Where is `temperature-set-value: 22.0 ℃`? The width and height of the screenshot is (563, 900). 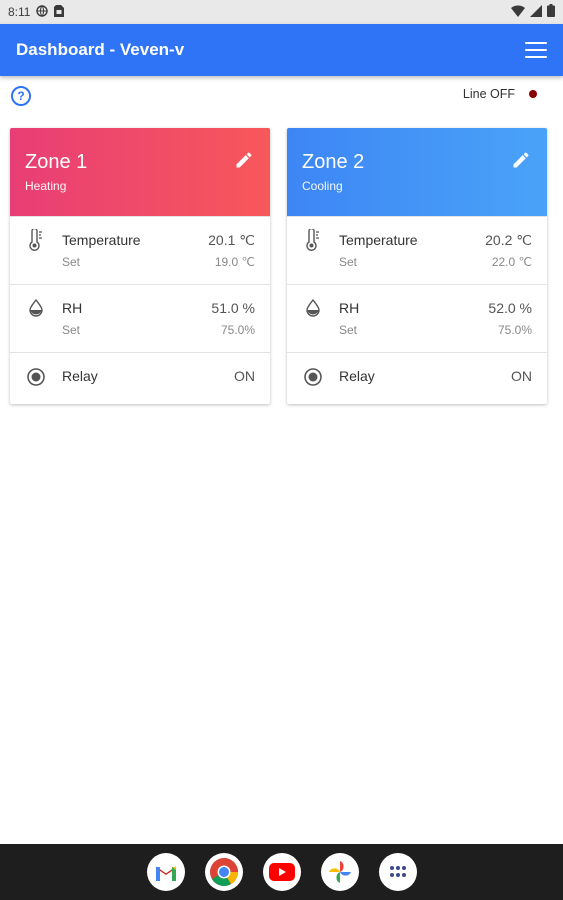
temperature-set-value: 22.0 ℃ is located at coordinates (511, 262).